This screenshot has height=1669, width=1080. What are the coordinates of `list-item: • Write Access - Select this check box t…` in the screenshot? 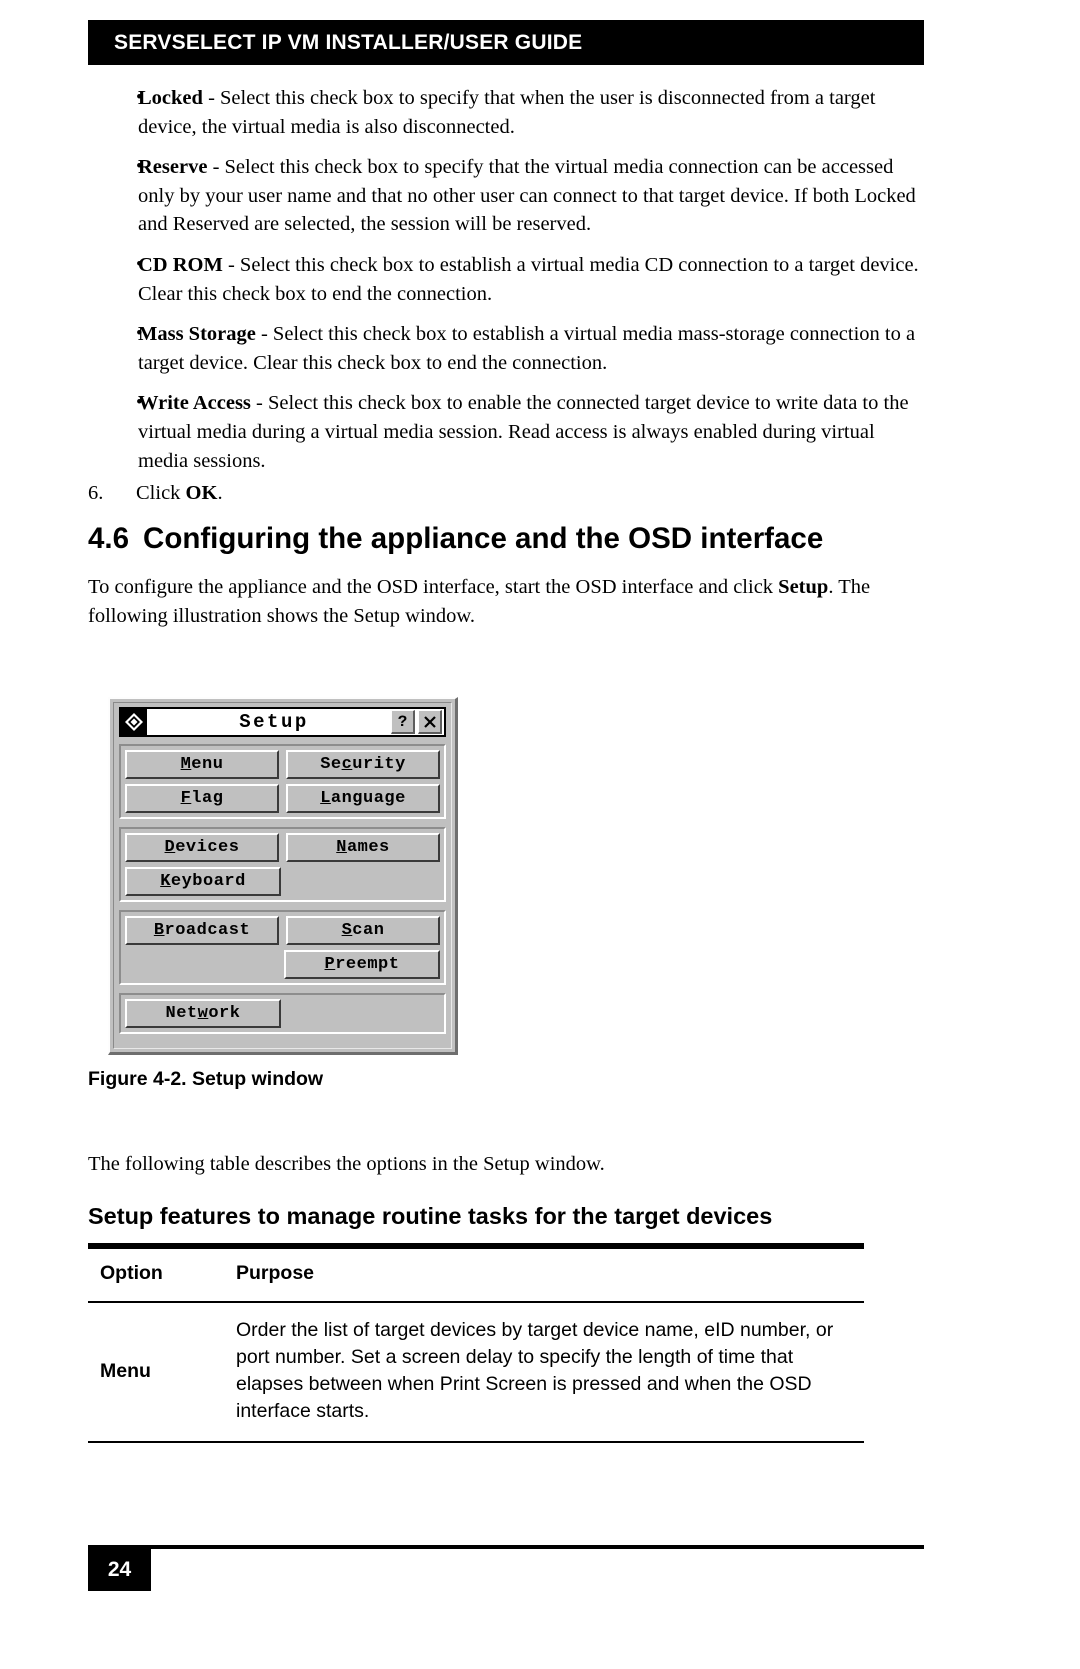 It's located at (508, 432).